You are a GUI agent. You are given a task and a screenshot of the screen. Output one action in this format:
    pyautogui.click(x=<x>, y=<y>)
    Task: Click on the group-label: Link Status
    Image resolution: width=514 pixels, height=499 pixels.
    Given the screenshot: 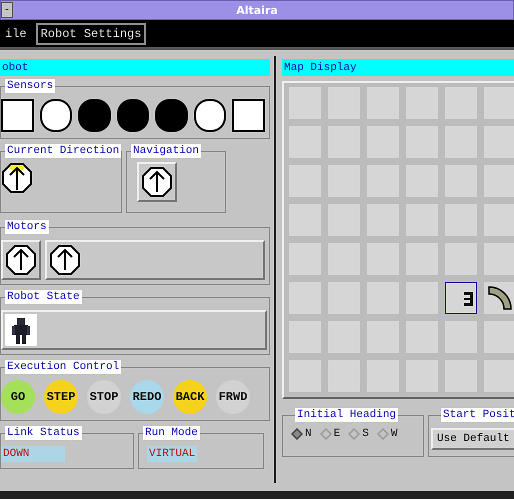 What is the action you would take?
    pyautogui.click(x=43, y=433)
    